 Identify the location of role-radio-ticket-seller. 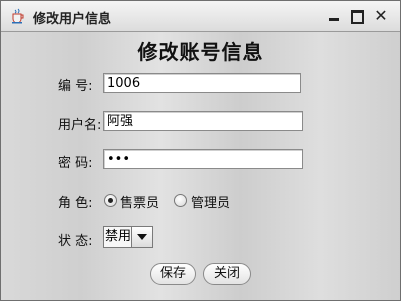
(110, 200).